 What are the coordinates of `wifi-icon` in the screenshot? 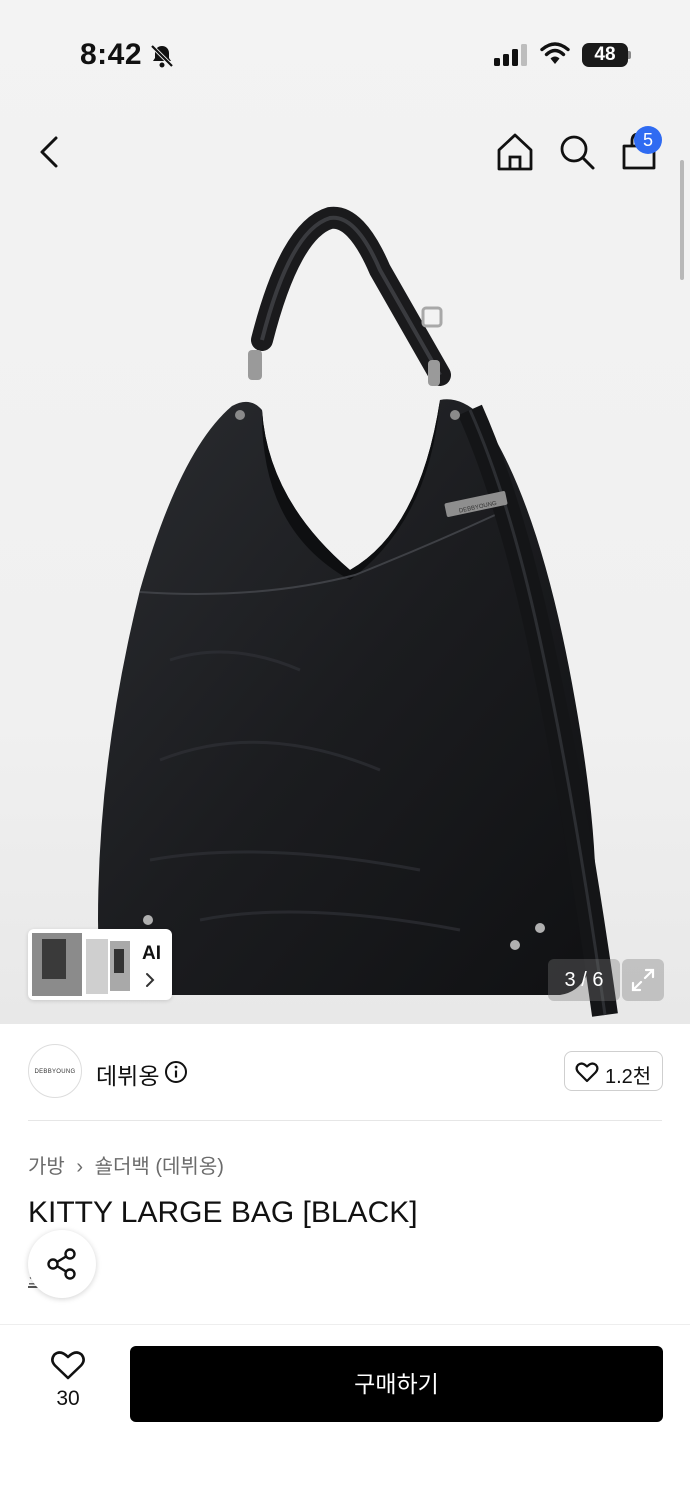 It's located at (555, 53).